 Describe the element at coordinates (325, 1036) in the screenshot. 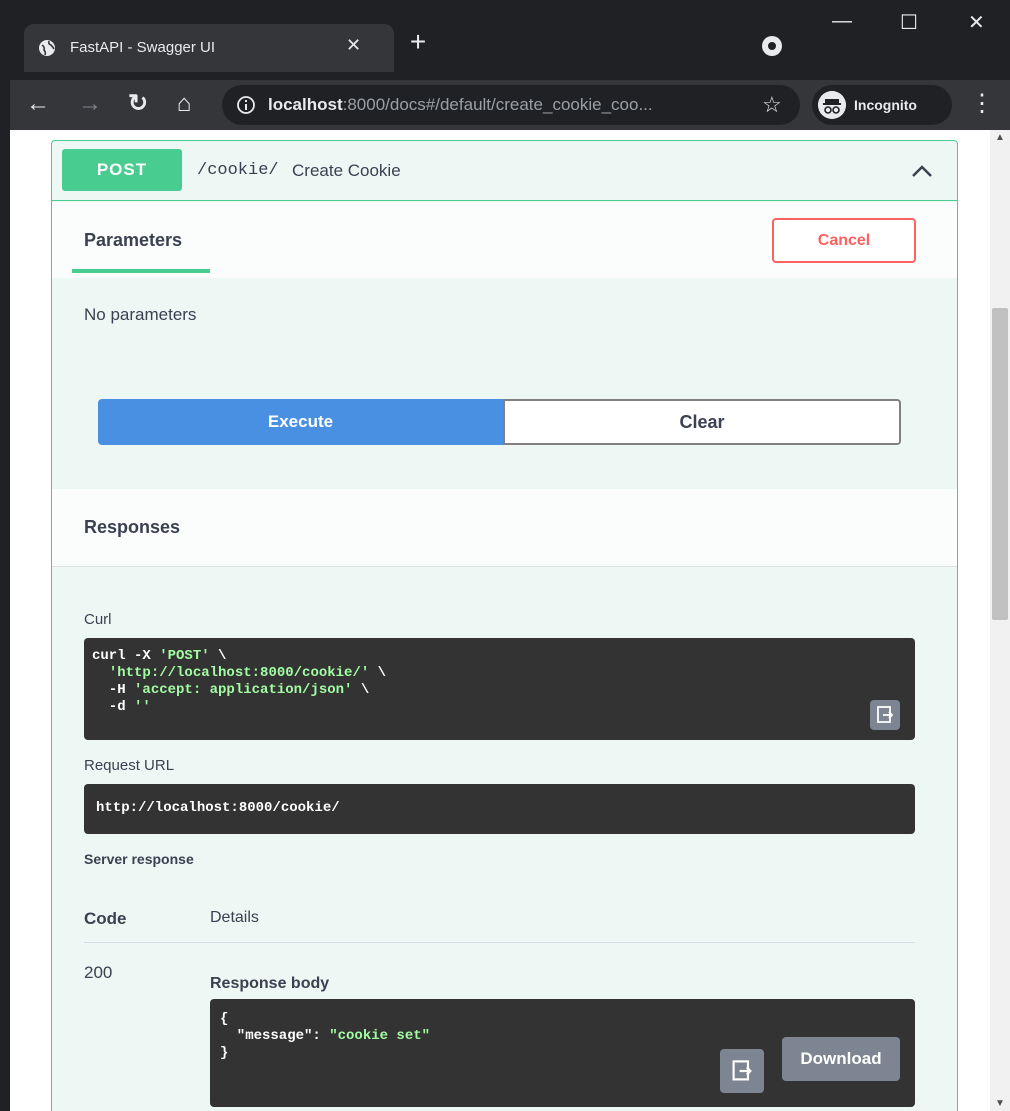

I see `response-body-code: { "message": "cookie set" }` at that location.